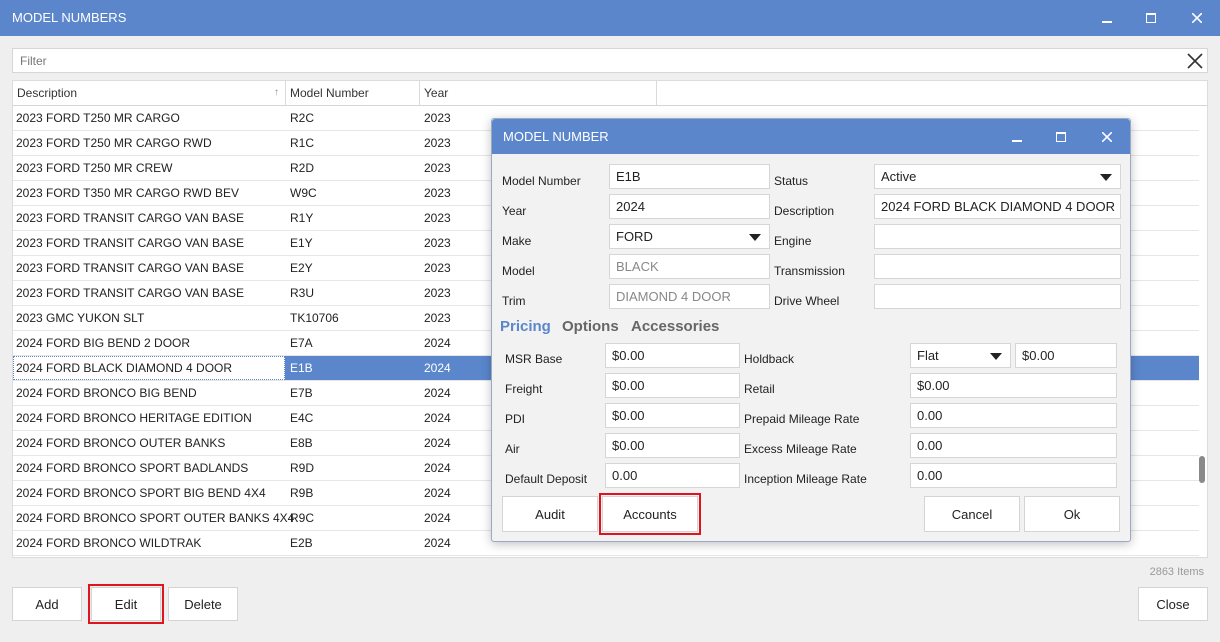 This screenshot has height=642, width=1220. What do you see at coordinates (518, 271) in the screenshot?
I see `model-label: Model` at bounding box center [518, 271].